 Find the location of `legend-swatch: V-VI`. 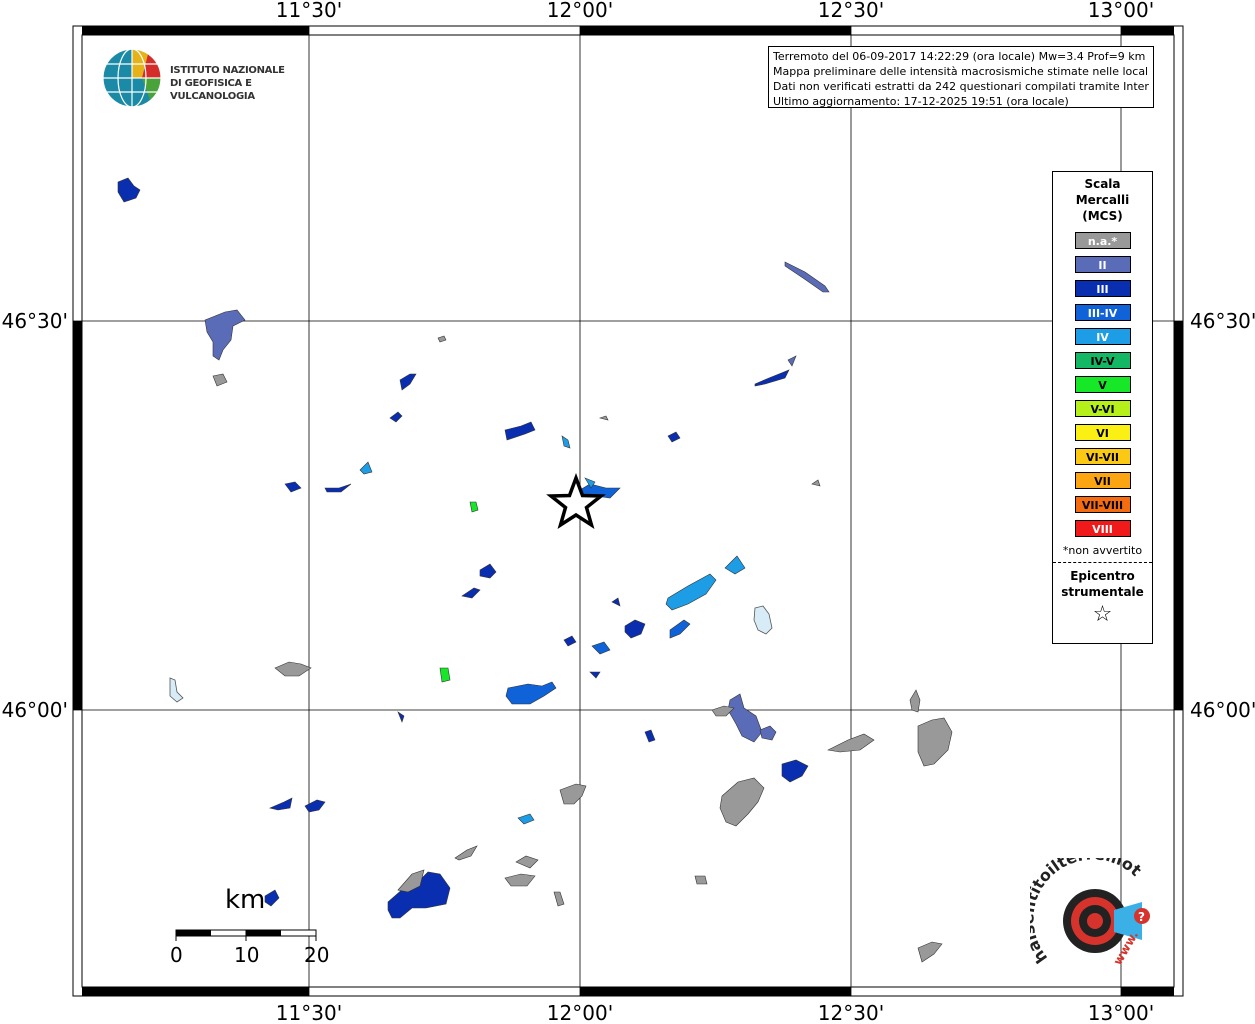

legend-swatch: V-VI is located at coordinates (1102, 408).